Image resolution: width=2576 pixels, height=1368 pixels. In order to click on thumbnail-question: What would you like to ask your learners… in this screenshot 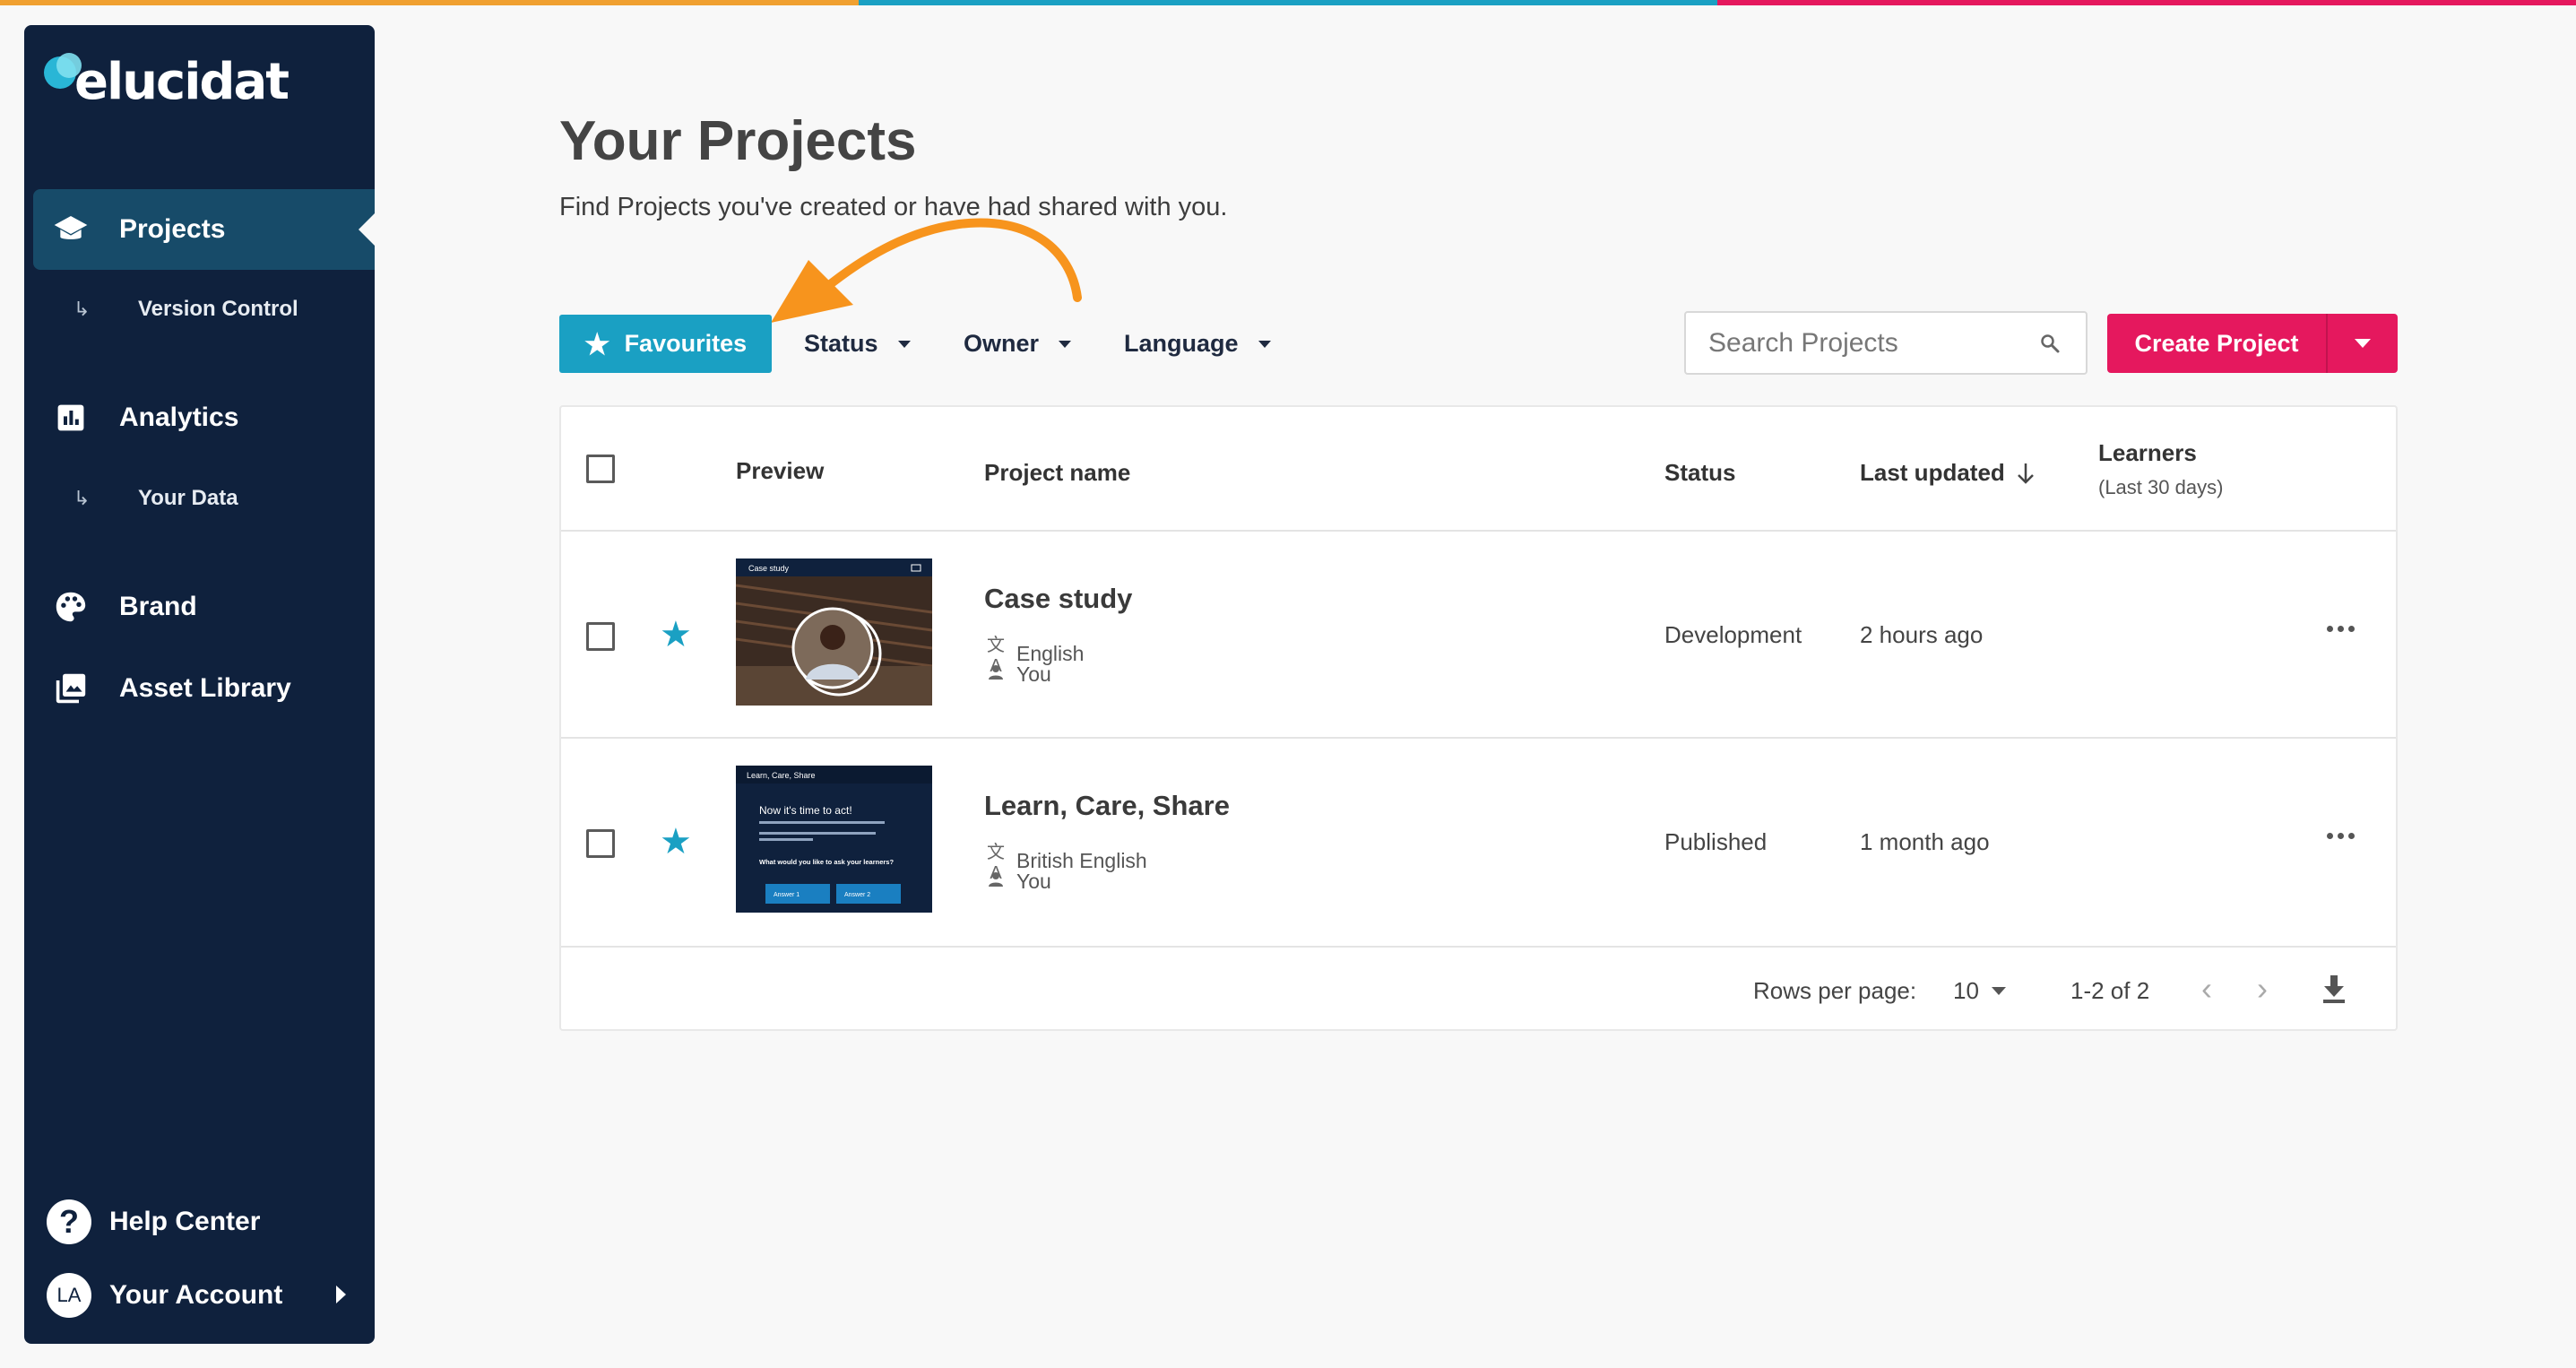, I will do `click(826, 862)`.